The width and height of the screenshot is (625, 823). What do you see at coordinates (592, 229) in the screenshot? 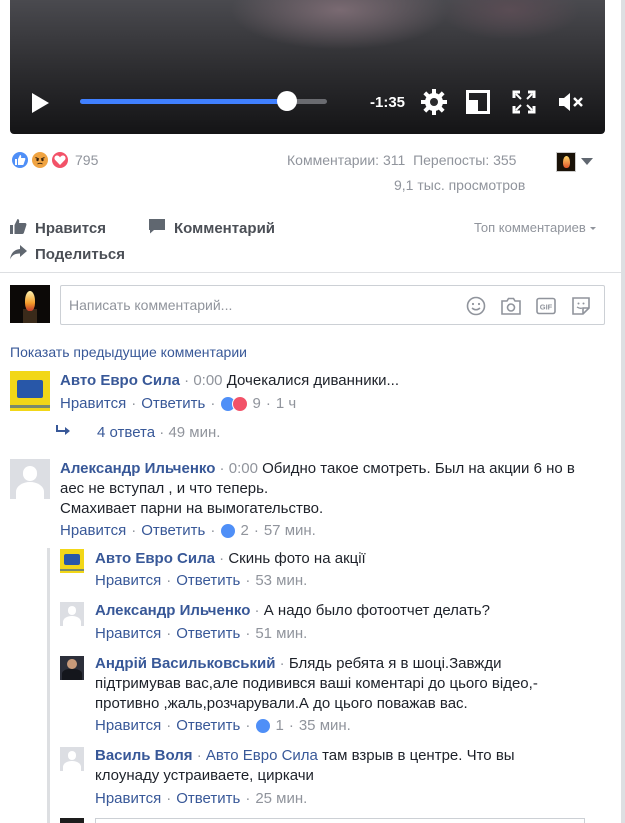
I see `caret-down-icon` at bounding box center [592, 229].